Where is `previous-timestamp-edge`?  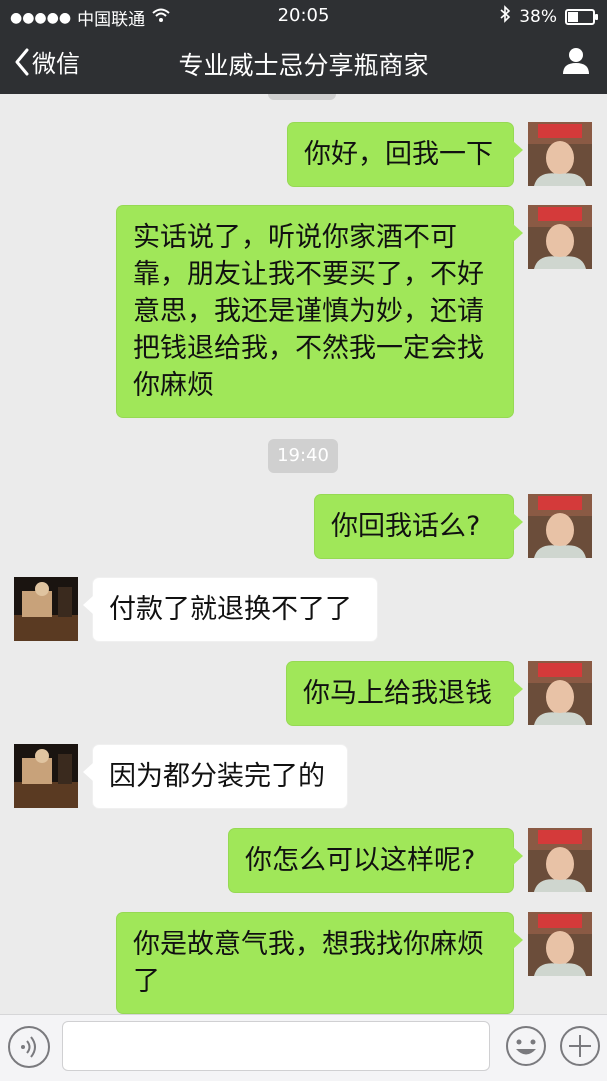 previous-timestamp-edge is located at coordinates (302, 97).